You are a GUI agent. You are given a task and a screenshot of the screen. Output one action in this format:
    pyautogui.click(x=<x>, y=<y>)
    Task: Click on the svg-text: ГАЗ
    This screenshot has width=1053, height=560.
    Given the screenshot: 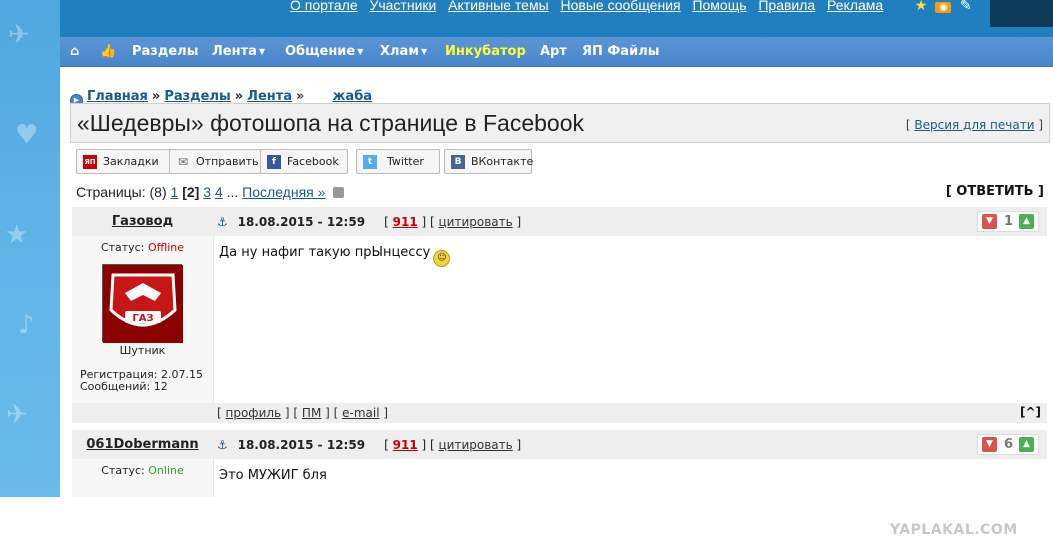 What is the action you would take?
    pyautogui.click(x=142, y=318)
    